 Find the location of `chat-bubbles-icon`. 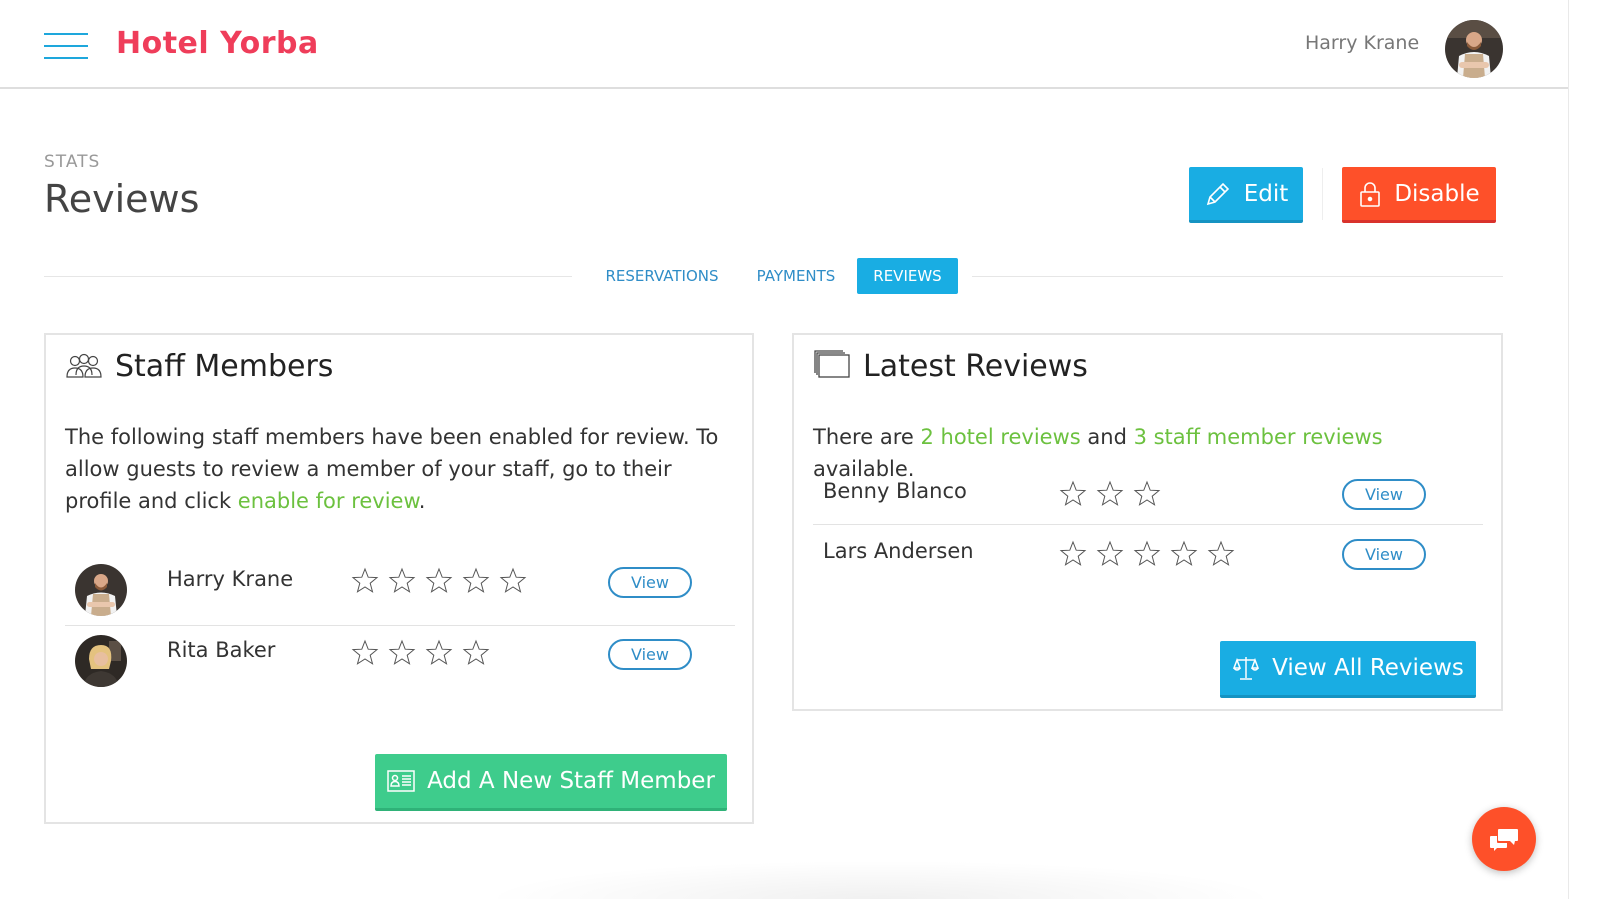

chat-bubbles-icon is located at coordinates (1504, 840).